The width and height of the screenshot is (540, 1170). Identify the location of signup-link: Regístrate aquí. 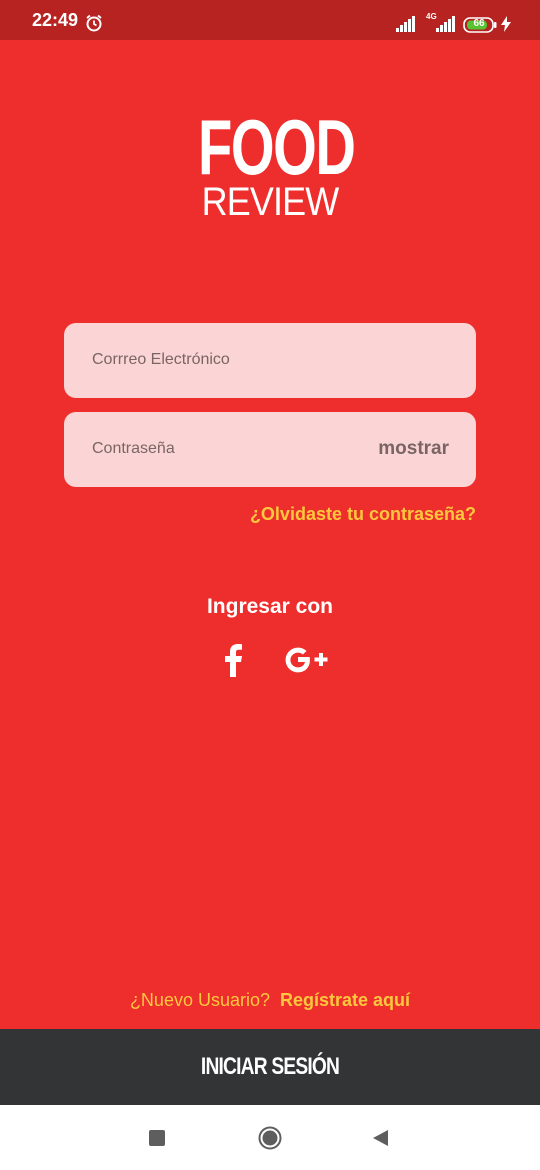
(345, 1000).